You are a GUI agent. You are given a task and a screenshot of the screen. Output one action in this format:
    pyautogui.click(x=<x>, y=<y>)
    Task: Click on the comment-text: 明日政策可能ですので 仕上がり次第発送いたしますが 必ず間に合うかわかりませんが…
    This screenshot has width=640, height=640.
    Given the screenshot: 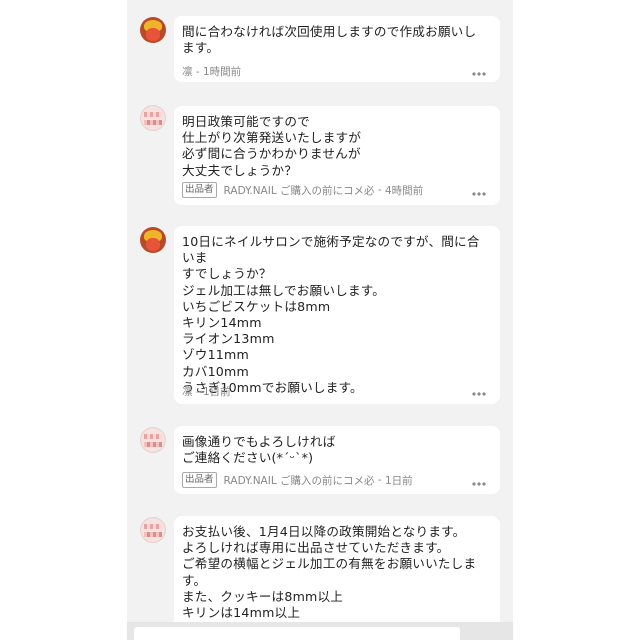 What is the action you would take?
    pyautogui.click(x=272, y=146)
    